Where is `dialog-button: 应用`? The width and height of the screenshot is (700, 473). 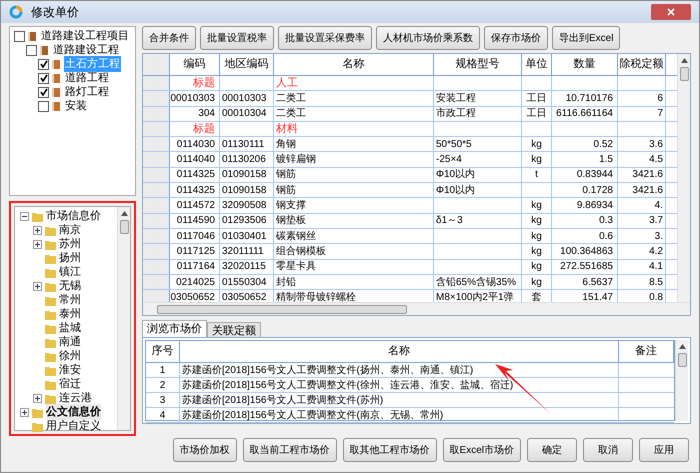
dialog-button: 应用 is located at coordinates (664, 450).